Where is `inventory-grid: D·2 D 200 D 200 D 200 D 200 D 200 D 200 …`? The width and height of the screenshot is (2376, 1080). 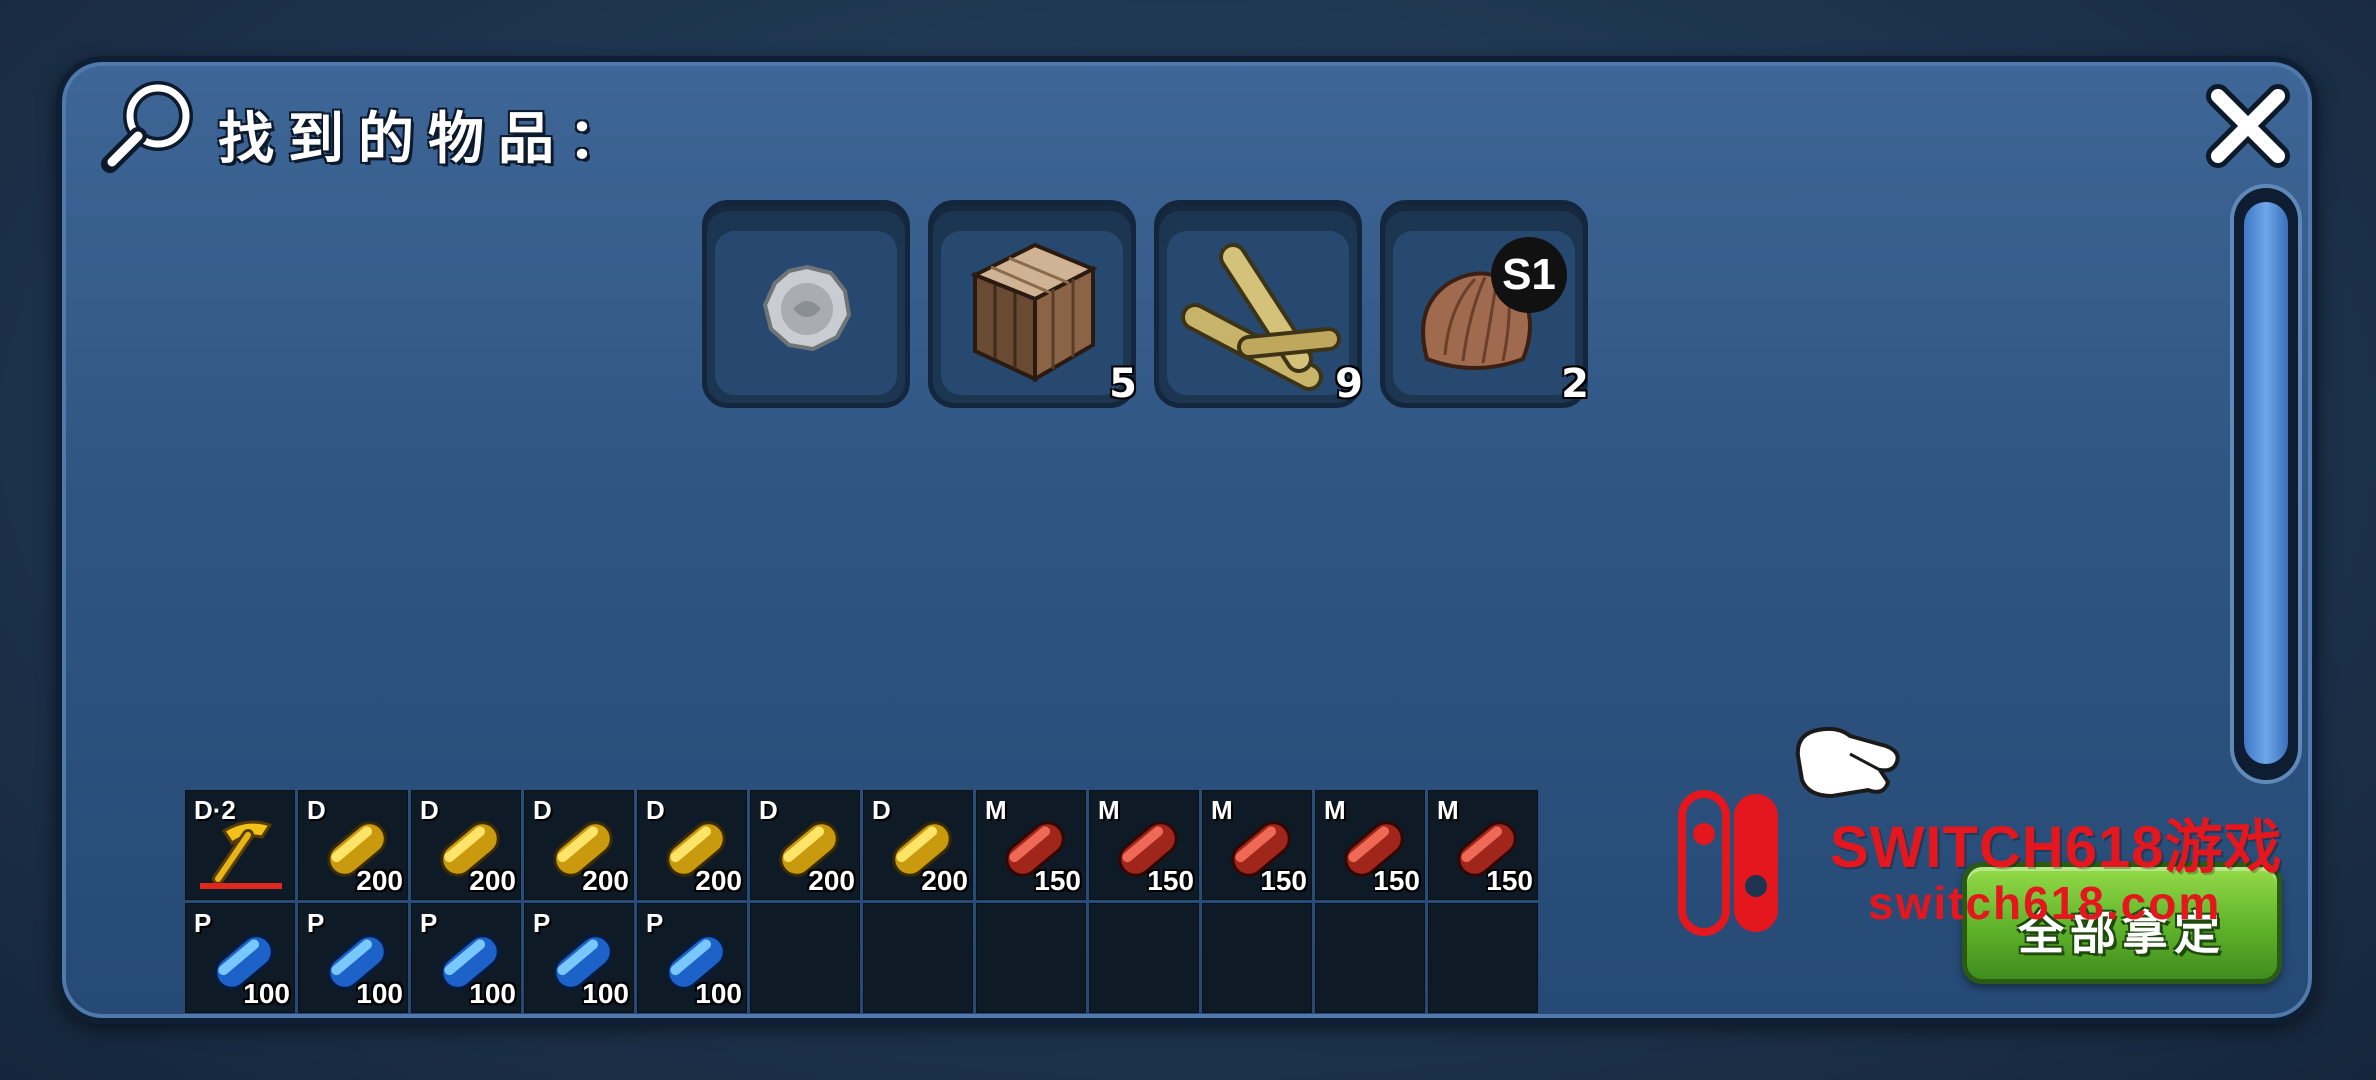 inventory-grid: D·2 D 200 D 200 D 200 D 200 D 200 D 200 … is located at coordinates (866, 903).